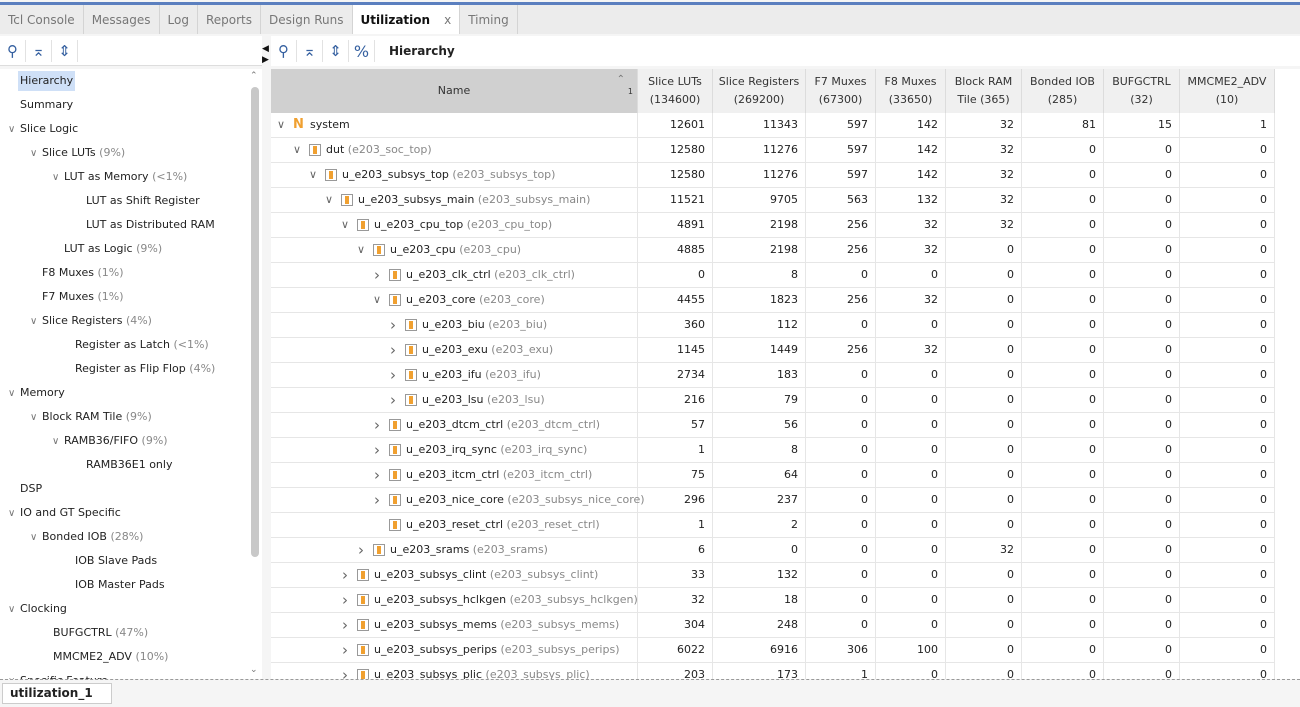 The height and width of the screenshot is (707, 1300). I want to click on table-row: ∨ u_e203_cpu (e203_cpu) 4885 2198 256 32 0 0 0 0, so click(773, 250).